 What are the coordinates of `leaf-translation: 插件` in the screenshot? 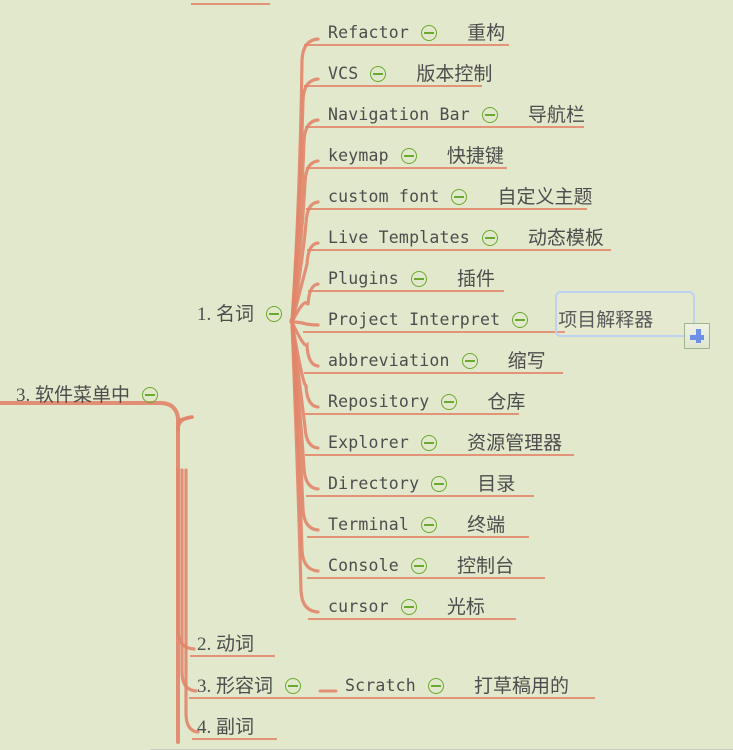 It's located at (475, 279).